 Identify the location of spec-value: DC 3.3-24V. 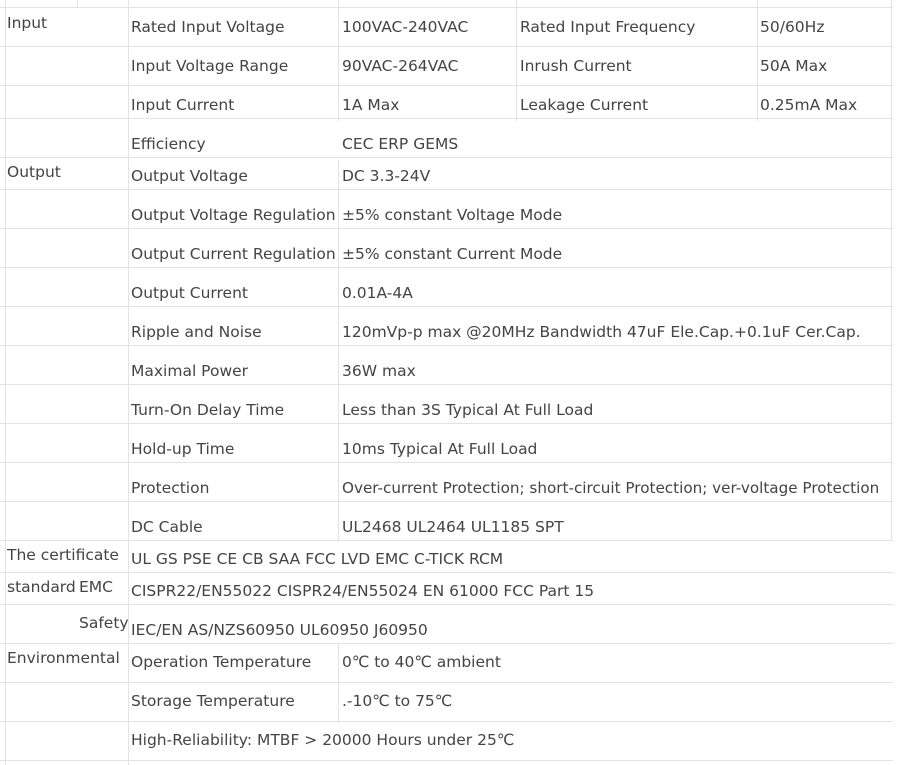
(386, 176).